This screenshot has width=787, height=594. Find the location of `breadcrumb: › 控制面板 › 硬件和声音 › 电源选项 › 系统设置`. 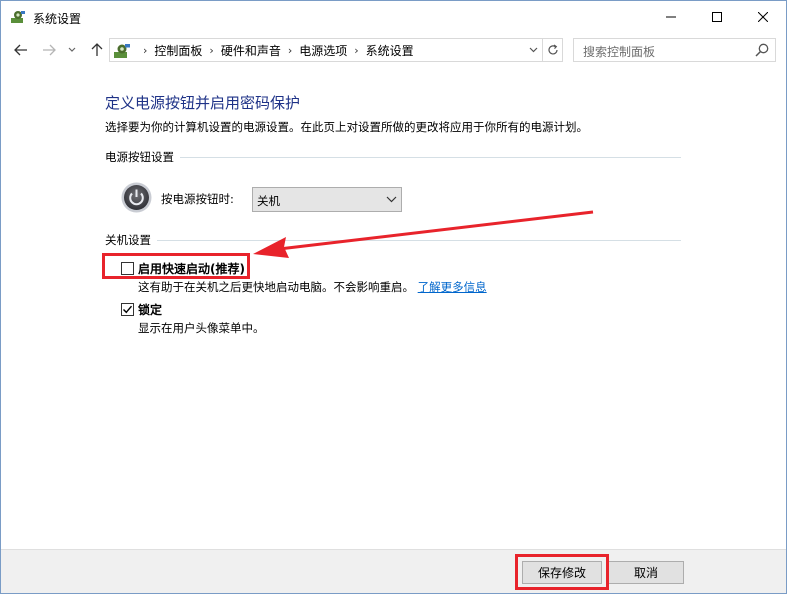

breadcrumb: › 控制面板 › 硬件和声音 › 电源选项 › 系统设置 is located at coordinates (275, 50).